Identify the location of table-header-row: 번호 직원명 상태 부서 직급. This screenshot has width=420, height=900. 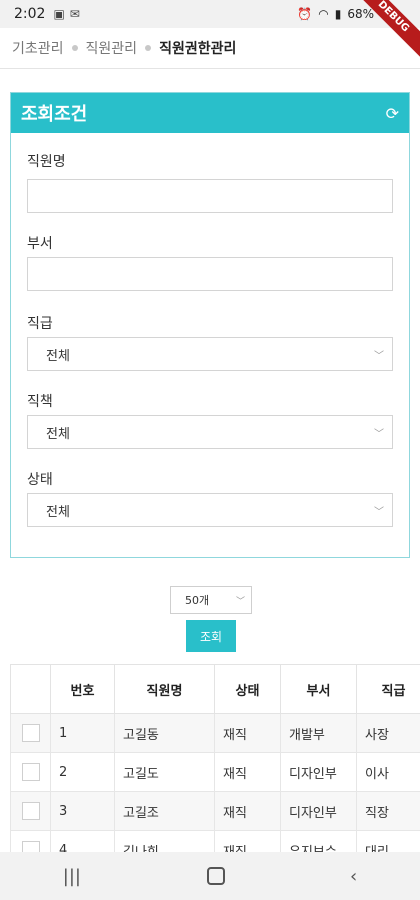
(215, 689).